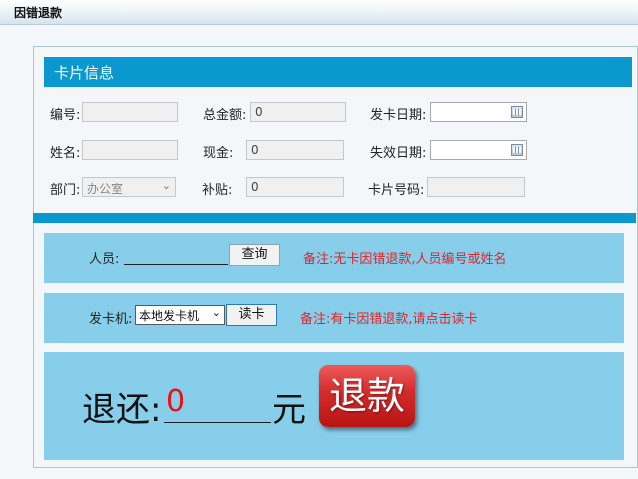 This screenshot has width=638, height=479. Describe the element at coordinates (130, 150) in the screenshot. I see `name-field` at that location.